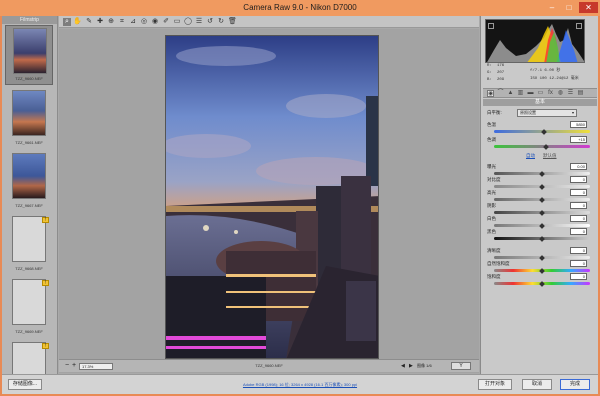 This screenshot has width=600, height=396. Describe the element at coordinates (89, 22) in the screenshot. I see `white-balance-icon: ✎` at that location.